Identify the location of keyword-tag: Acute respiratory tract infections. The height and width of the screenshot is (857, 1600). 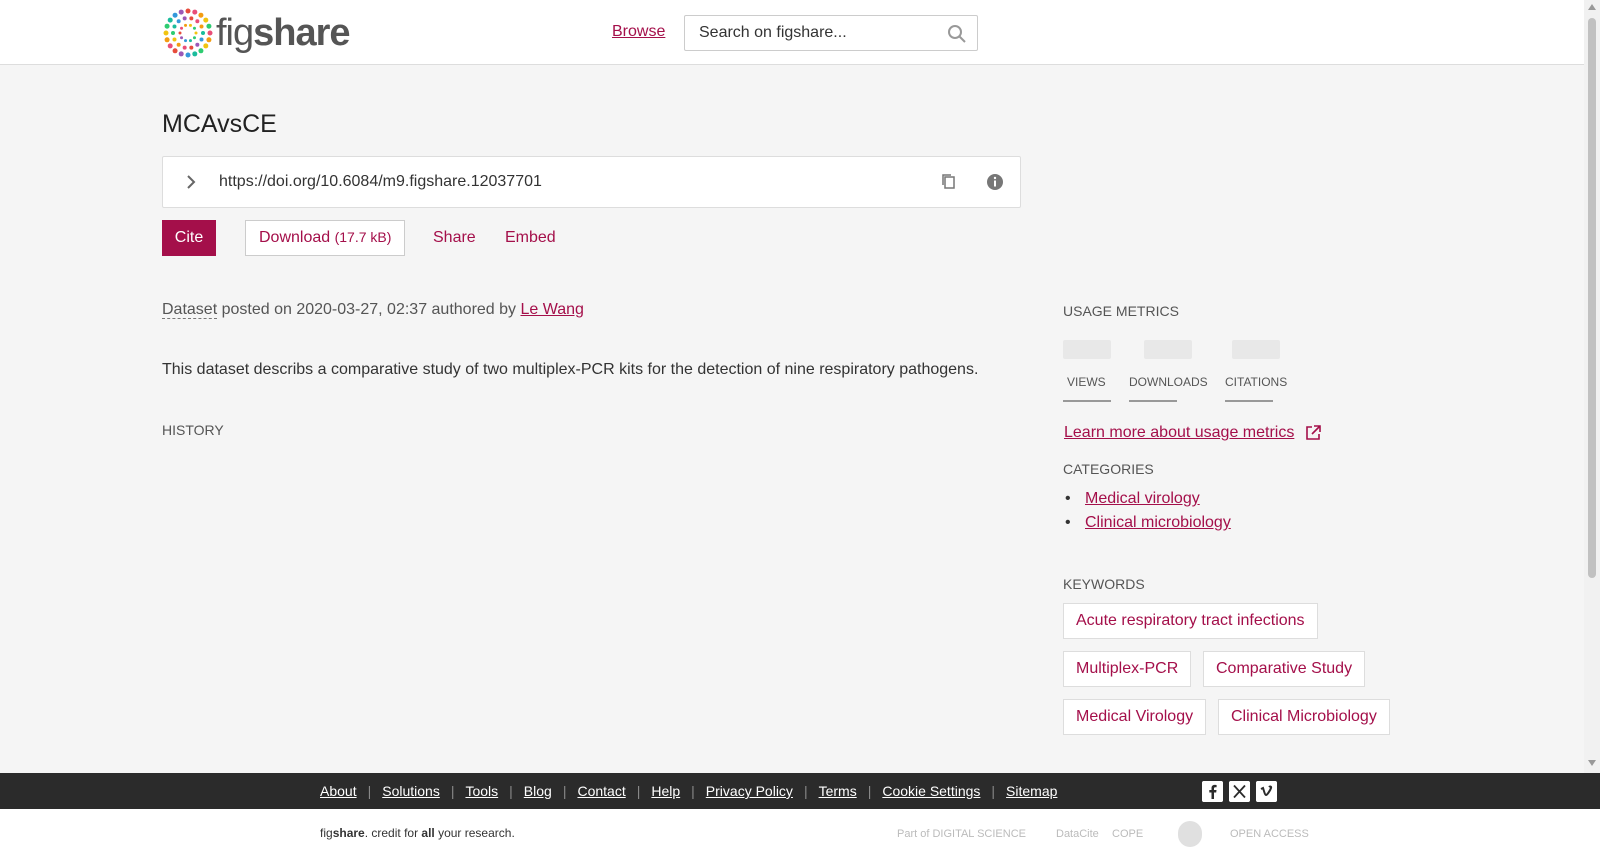
(1190, 621).